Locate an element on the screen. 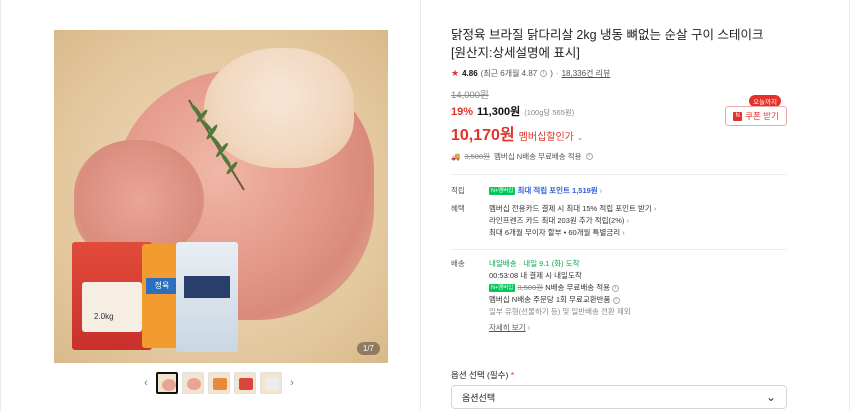 This screenshot has width=850, height=411. delivery-tag: 내일배송 is located at coordinates (503, 263).